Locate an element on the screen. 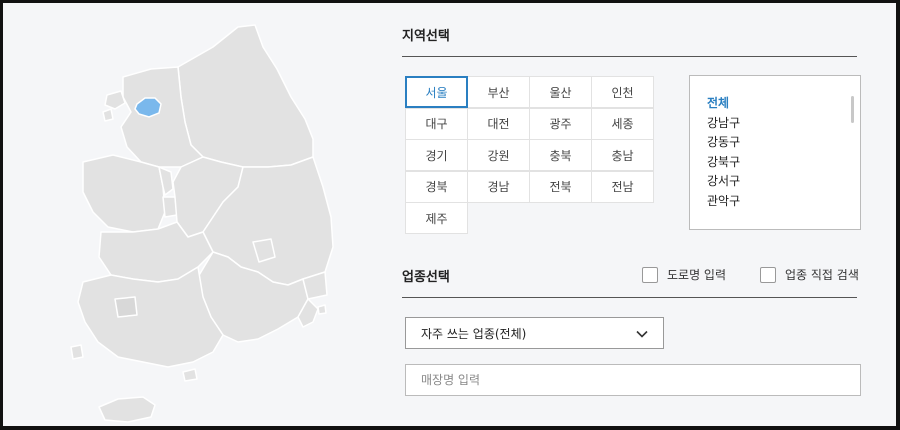 The width and height of the screenshot is (900, 430). district-item: 강서구 is located at coordinates (783, 182).